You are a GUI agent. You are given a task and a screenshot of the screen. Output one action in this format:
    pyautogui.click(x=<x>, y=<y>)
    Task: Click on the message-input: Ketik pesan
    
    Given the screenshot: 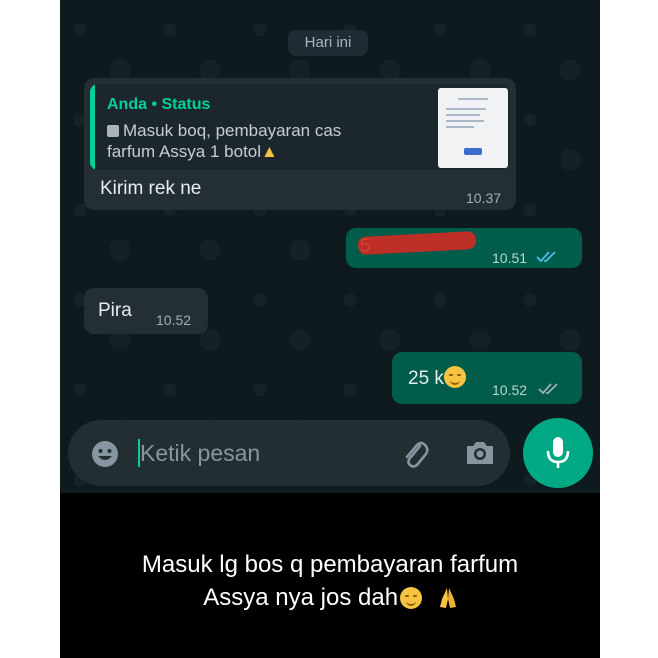 What is the action you would take?
    pyautogui.click(x=200, y=453)
    